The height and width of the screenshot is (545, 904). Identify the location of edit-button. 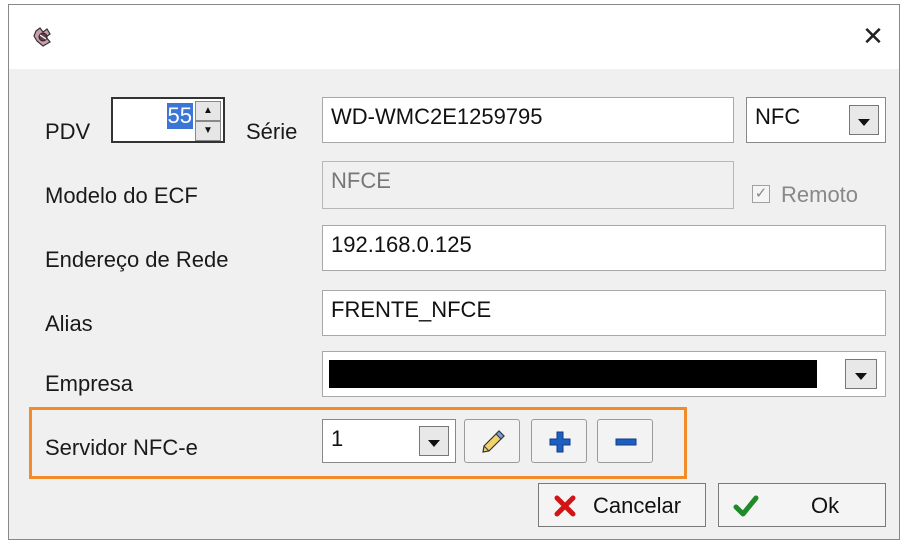
(492, 441).